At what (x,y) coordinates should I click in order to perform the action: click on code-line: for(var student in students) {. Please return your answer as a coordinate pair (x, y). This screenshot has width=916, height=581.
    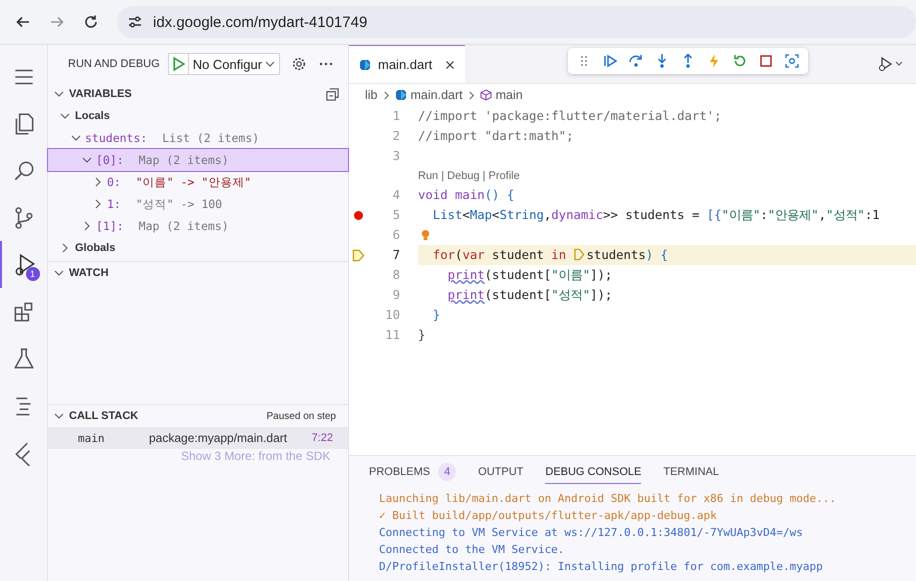
    Looking at the image, I should click on (550, 255).